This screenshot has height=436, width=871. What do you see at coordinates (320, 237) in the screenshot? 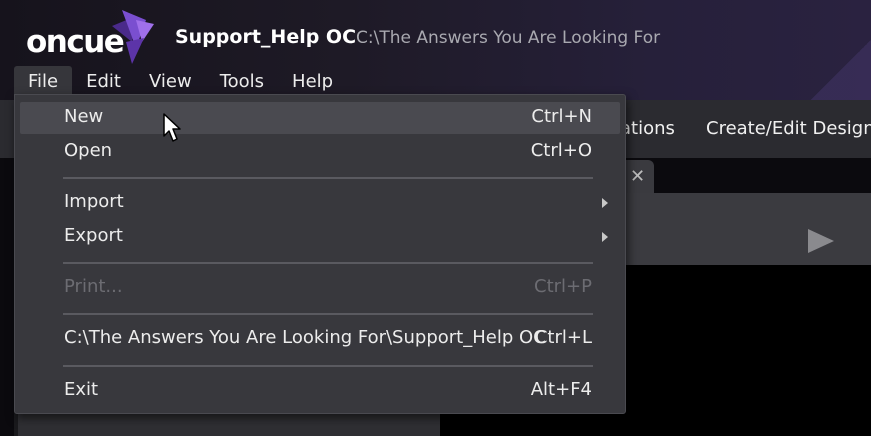
I see `menu-item-export: Export` at bounding box center [320, 237].